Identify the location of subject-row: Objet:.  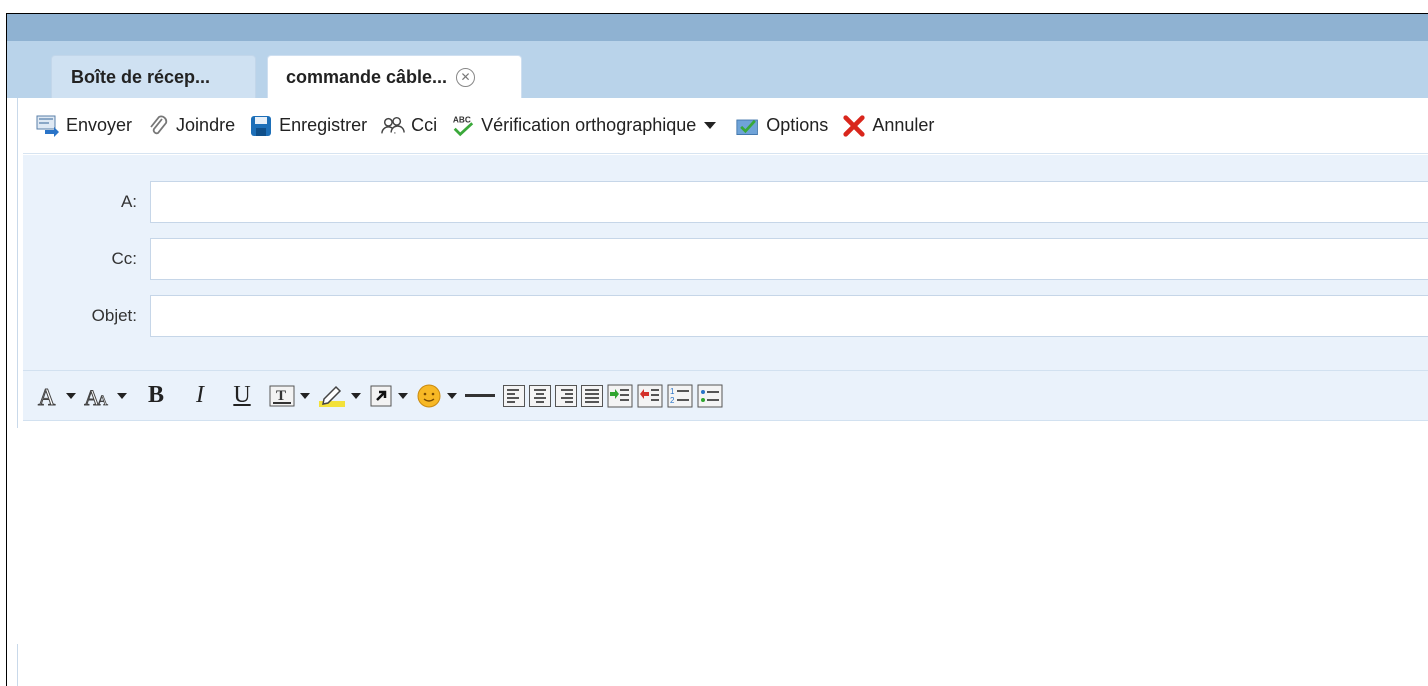
(725, 316).